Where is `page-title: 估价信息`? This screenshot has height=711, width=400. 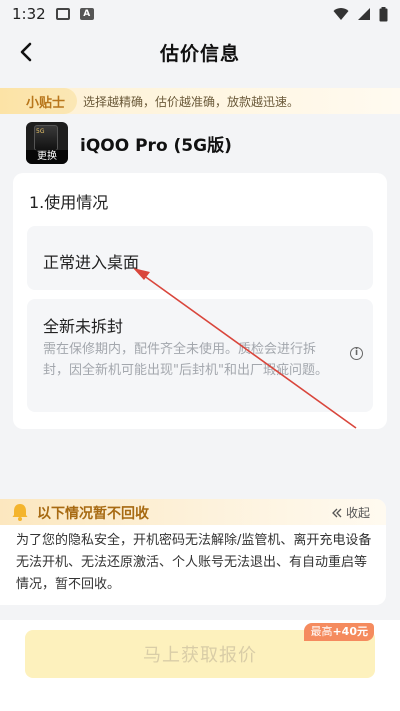 page-title: 估价信息 is located at coordinates (199, 53).